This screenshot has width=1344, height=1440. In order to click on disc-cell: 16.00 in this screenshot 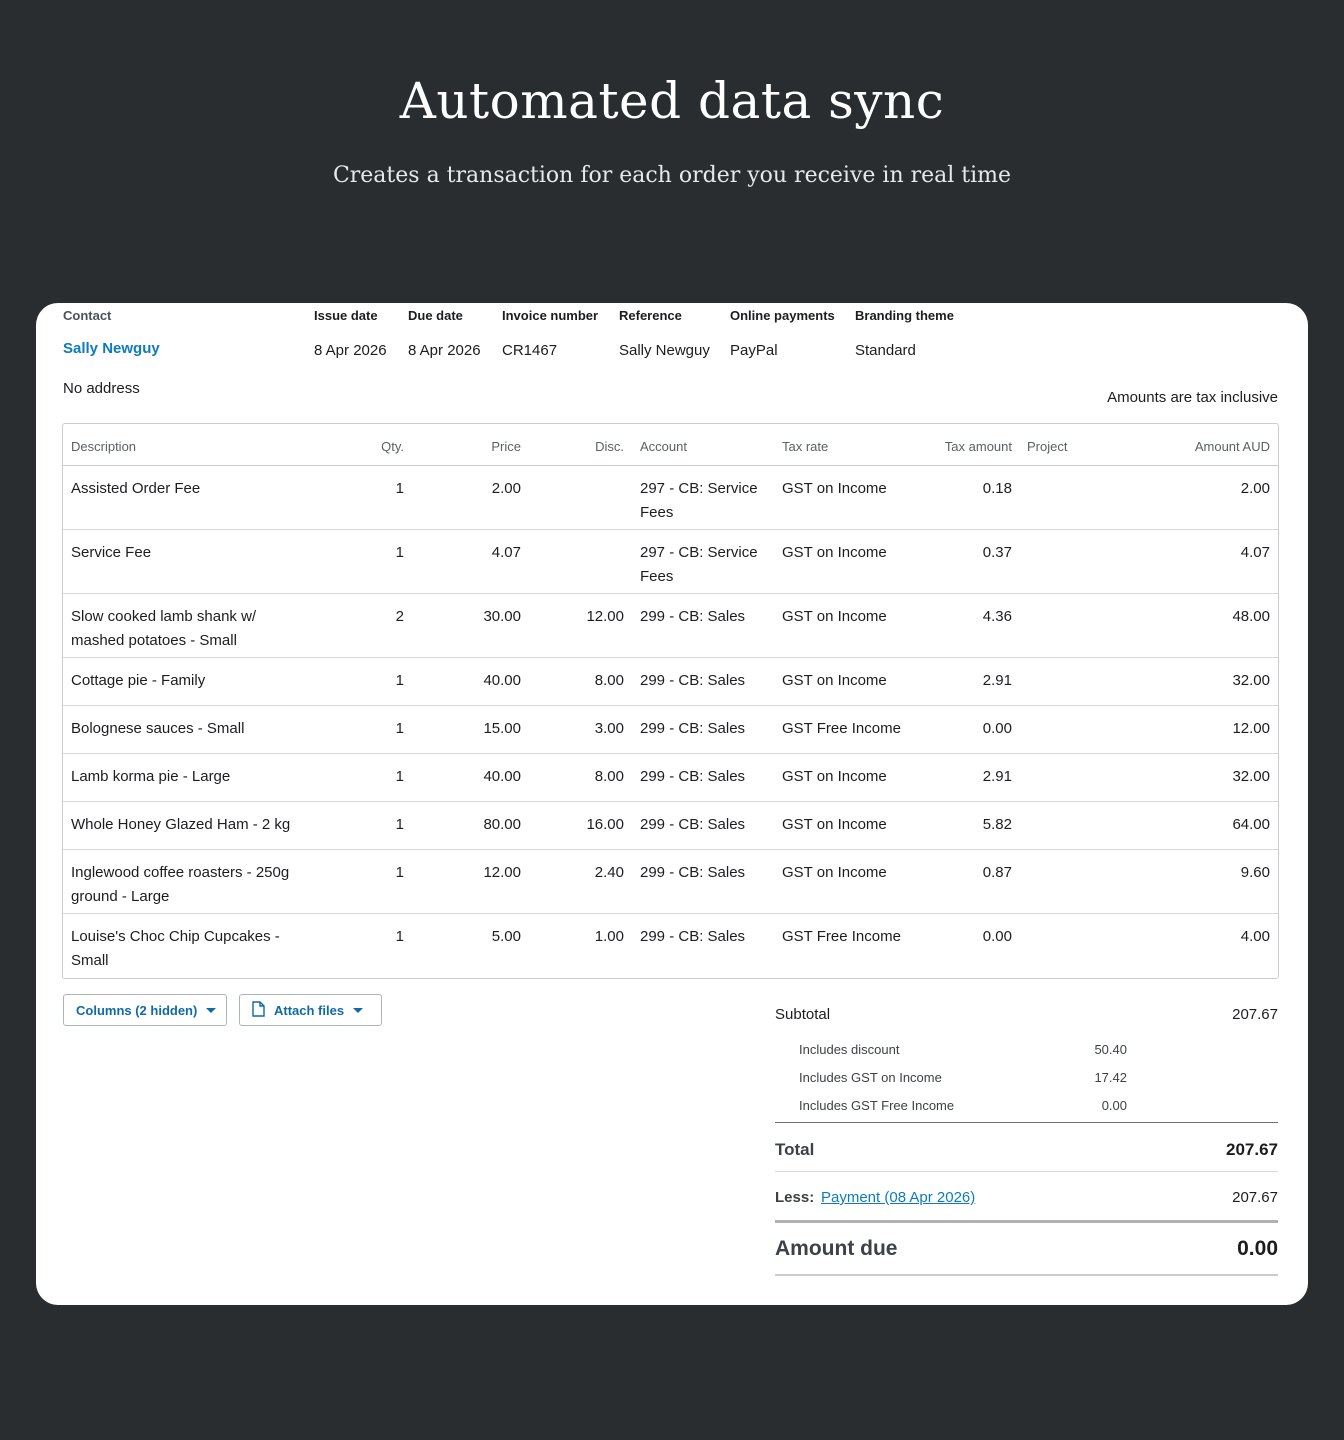, I will do `click(605, 824)`.